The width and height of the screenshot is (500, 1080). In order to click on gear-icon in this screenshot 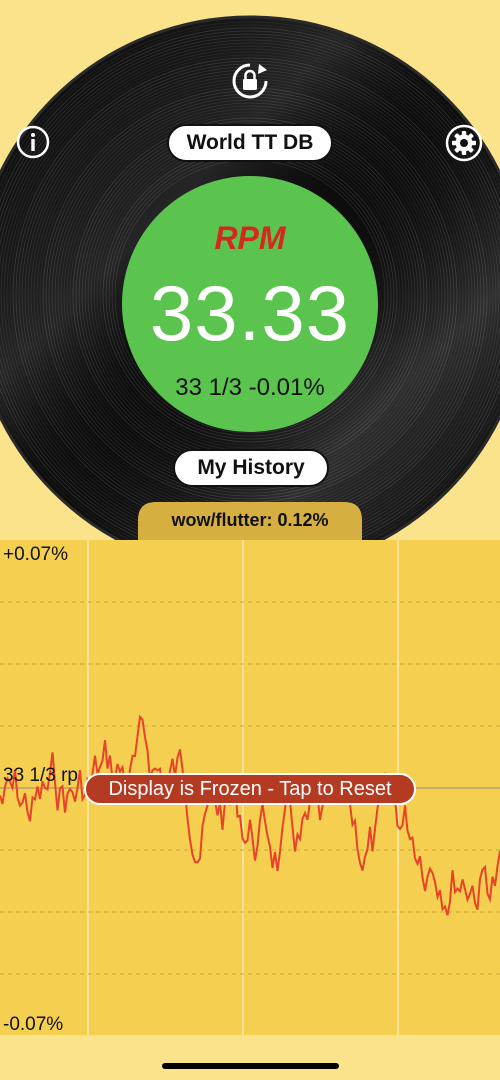, I will do `click(464, 143)`.